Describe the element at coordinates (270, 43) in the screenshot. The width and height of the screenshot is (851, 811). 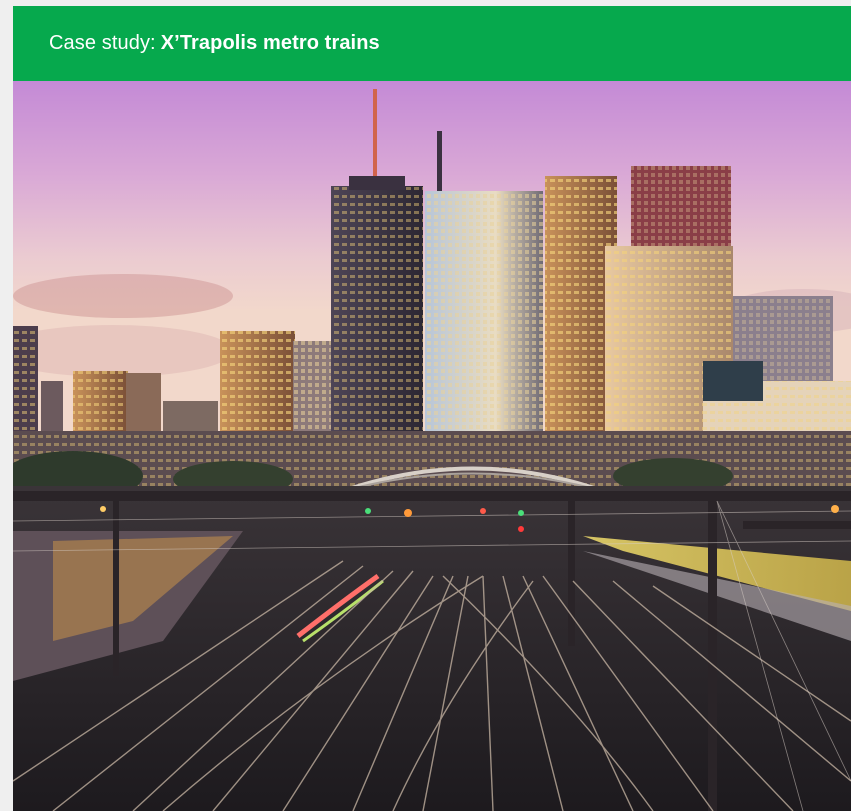
I see `banner-title: X’Trapolis metro trains` at that location.